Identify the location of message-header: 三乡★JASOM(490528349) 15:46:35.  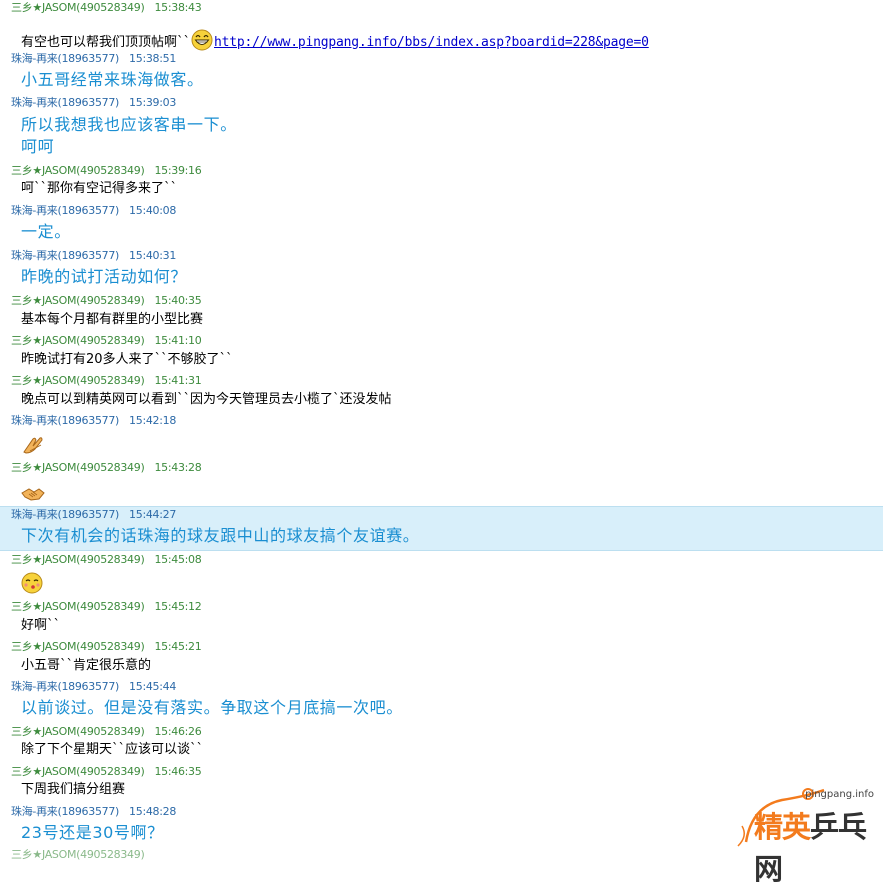
(106, 772).